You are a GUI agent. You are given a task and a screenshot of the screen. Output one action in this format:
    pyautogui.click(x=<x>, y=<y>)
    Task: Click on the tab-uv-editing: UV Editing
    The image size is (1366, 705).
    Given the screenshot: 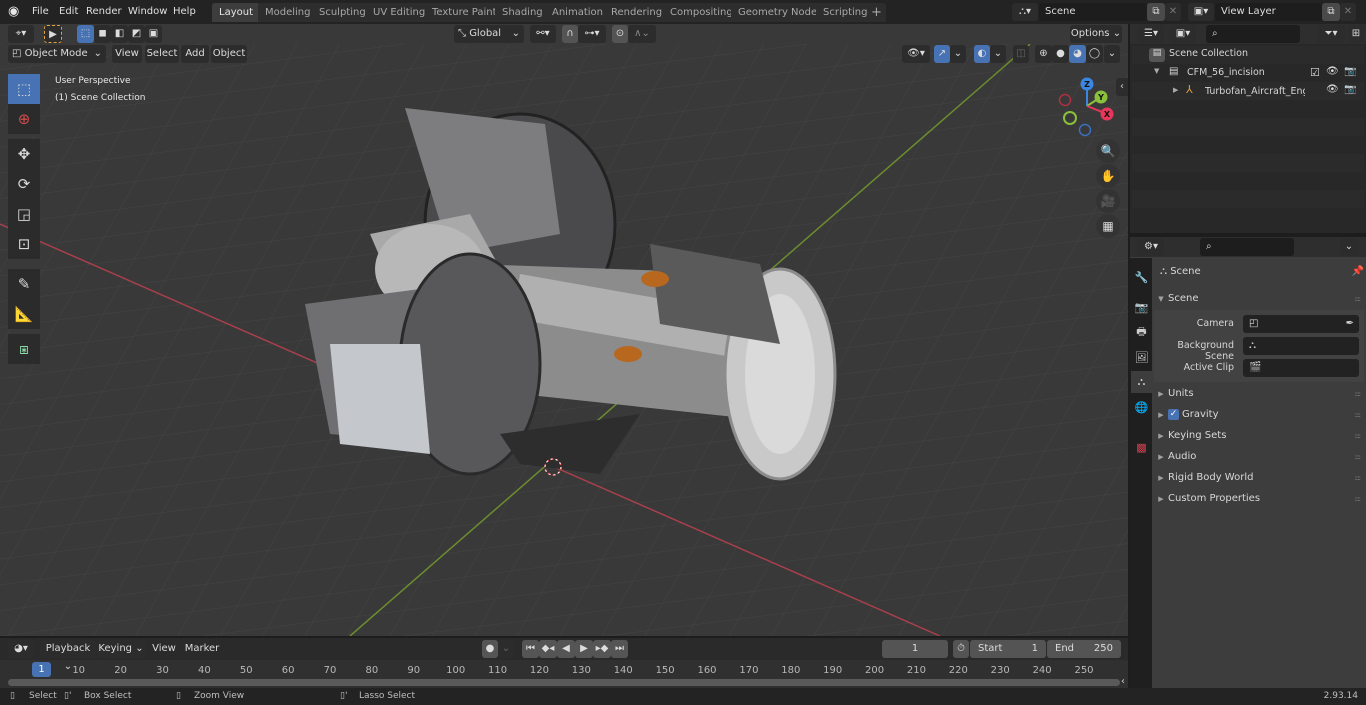 What is the action you would take?
    pyautogui.click(x=399, y=12)
    